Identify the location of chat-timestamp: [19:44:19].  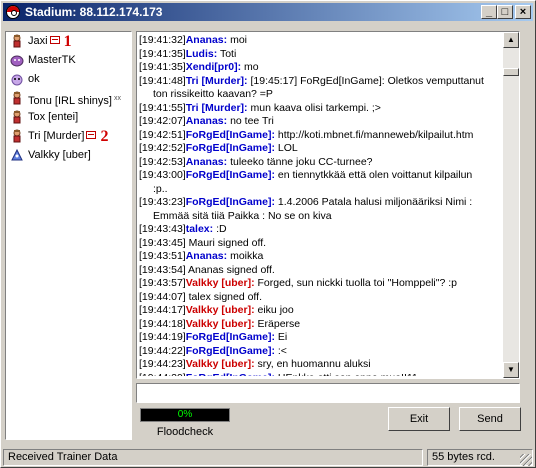
(162, 337).